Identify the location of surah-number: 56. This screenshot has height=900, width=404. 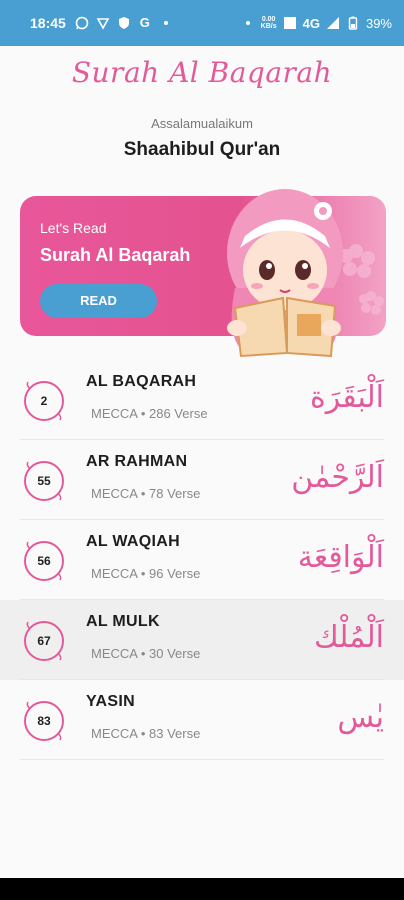
(44, 561).